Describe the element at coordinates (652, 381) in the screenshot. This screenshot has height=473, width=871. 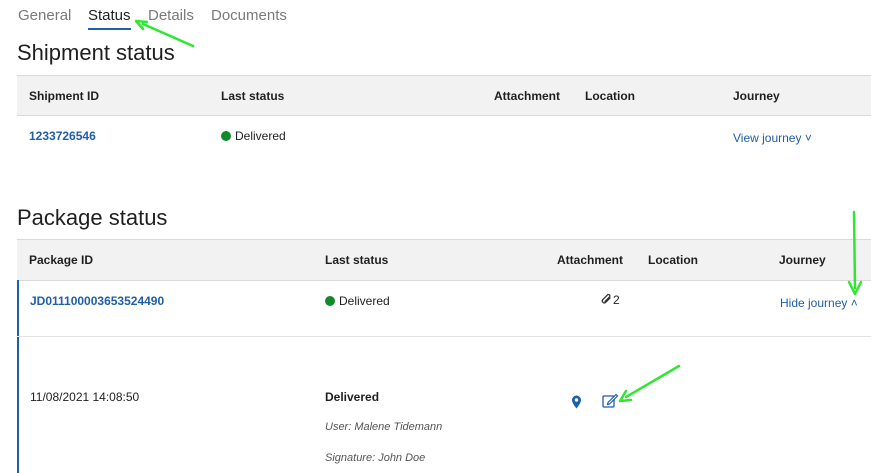
I see `annotation-arrow-edit` at that location.